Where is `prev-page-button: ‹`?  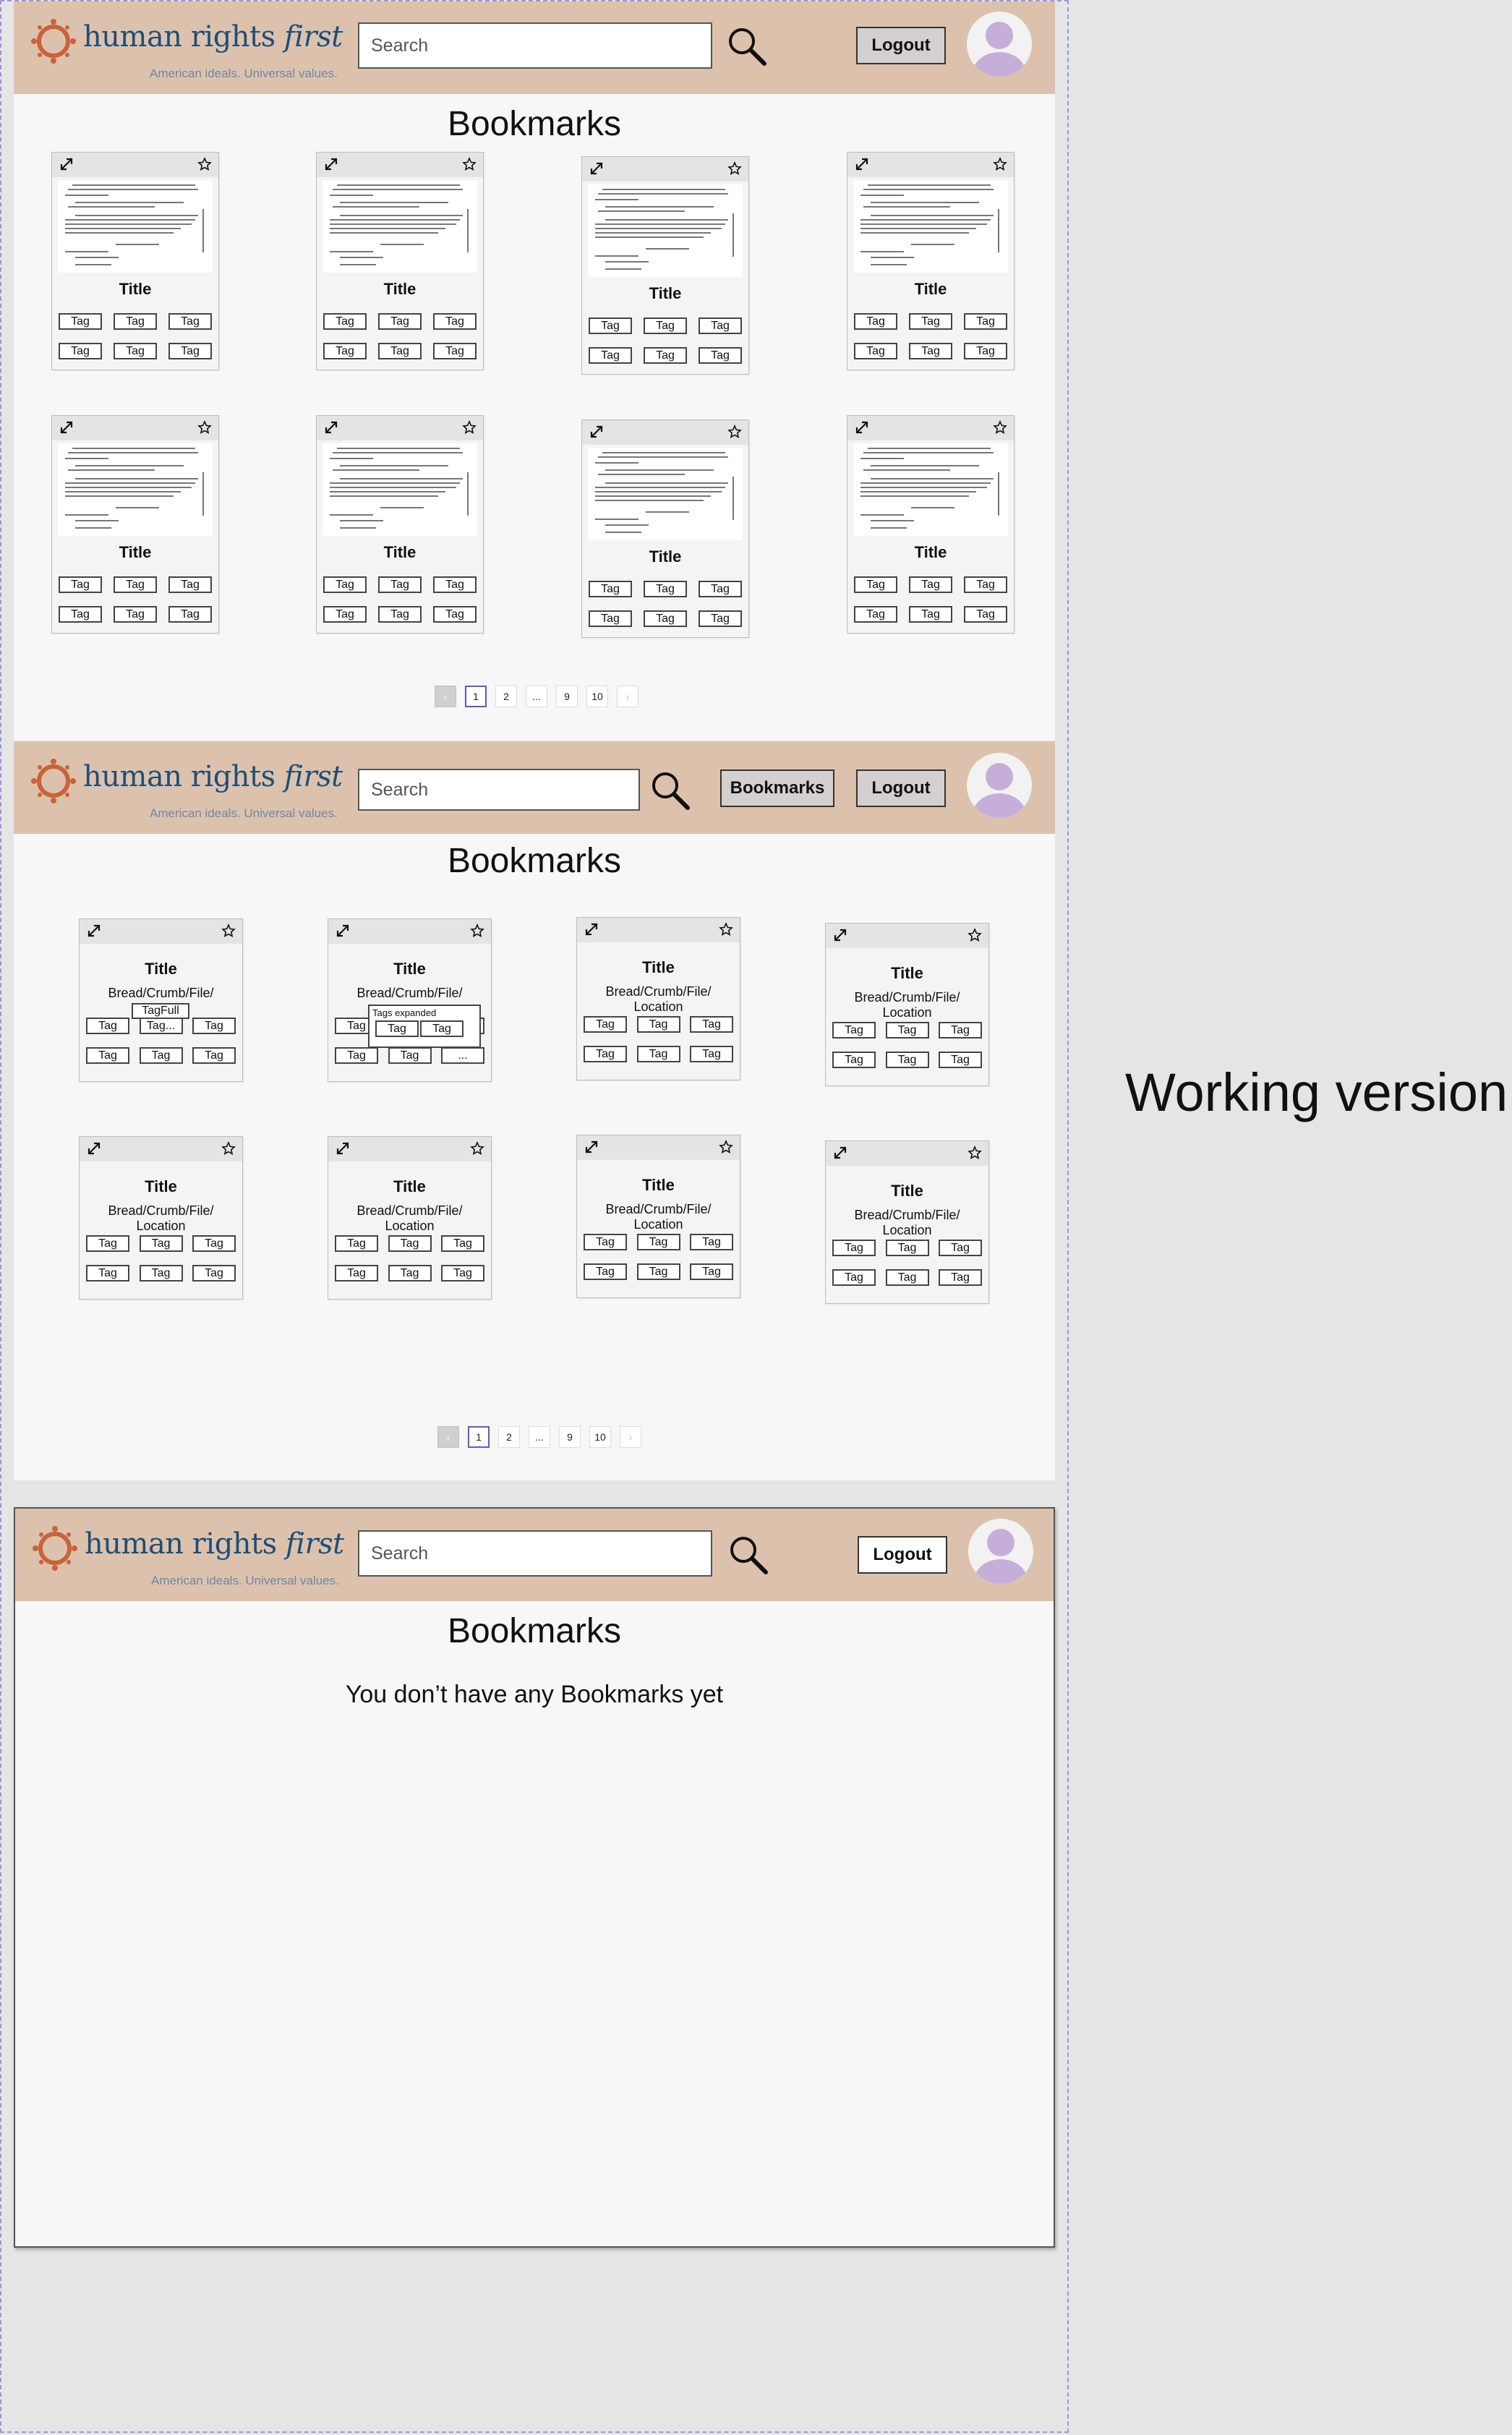 prev-page-button: ‹ is located at coordinates (445, 696).